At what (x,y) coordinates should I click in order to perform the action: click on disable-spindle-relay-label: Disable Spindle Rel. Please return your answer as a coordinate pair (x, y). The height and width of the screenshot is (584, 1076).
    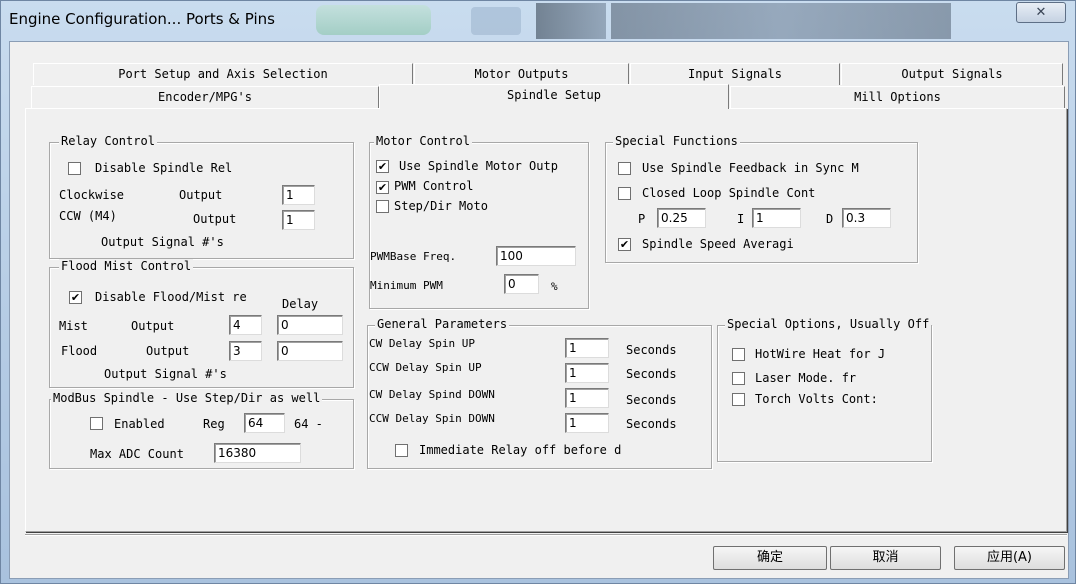
    Looking at the image, I should click on (164, 168).